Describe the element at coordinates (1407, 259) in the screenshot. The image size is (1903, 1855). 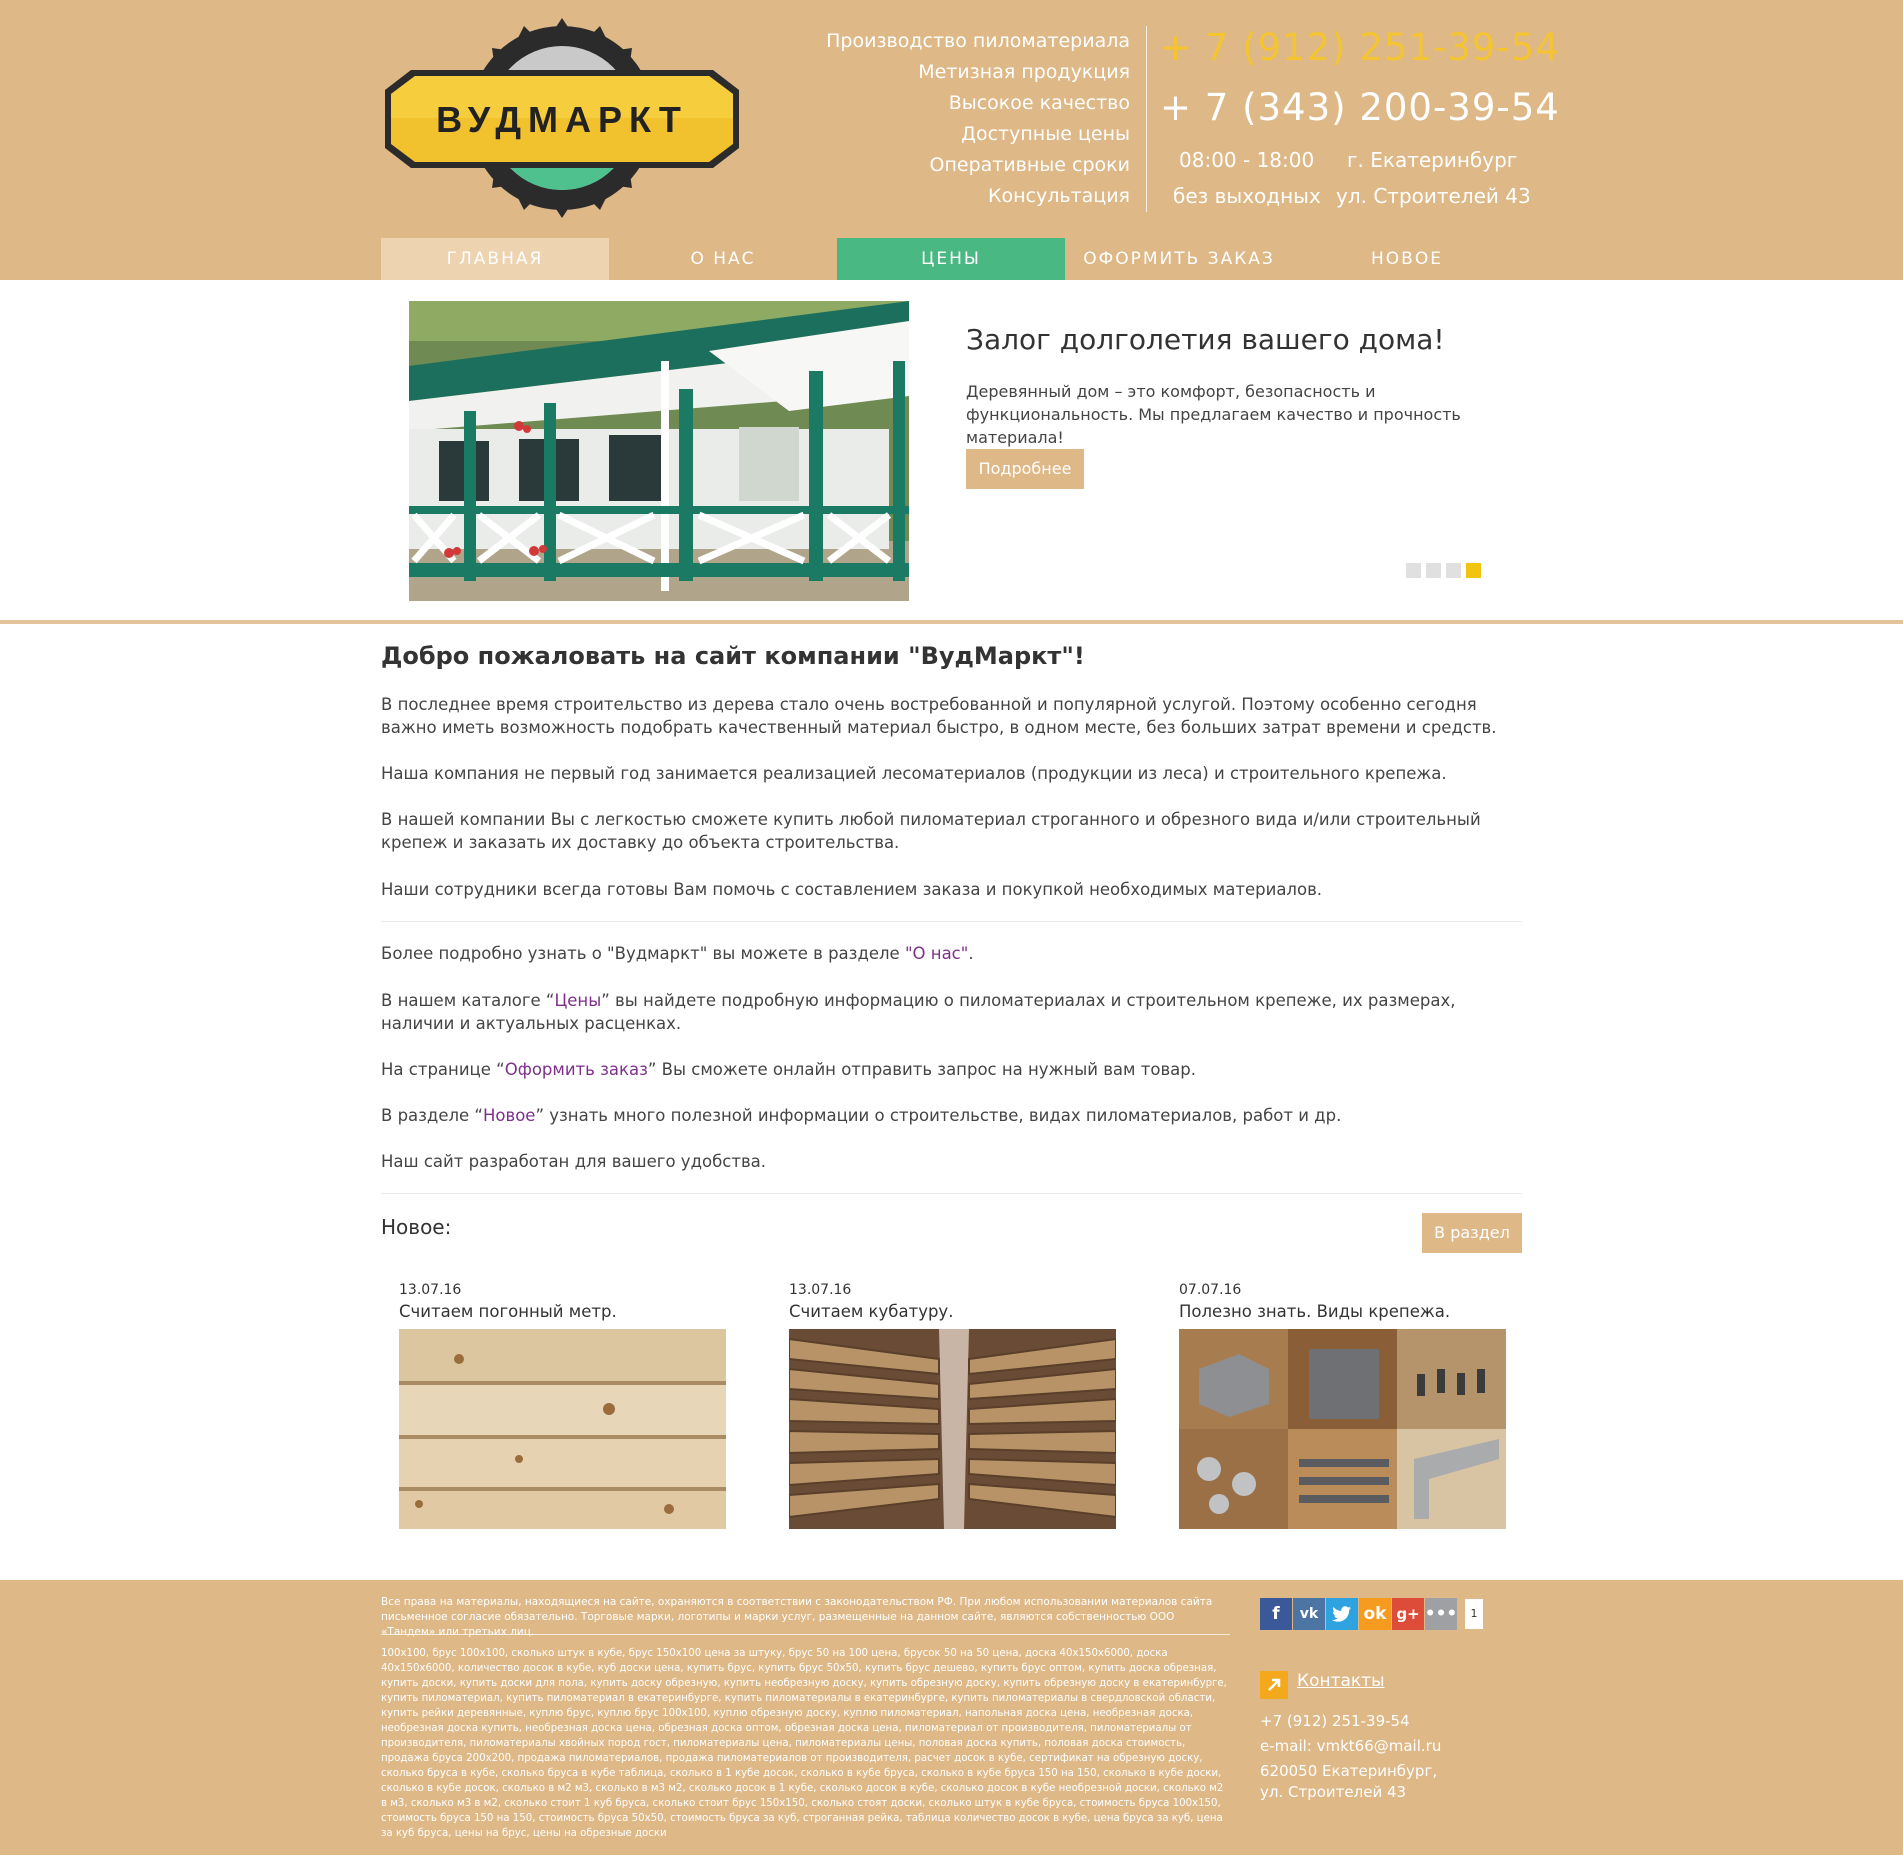
I see `nav-news: НОВОЕ` at that location.